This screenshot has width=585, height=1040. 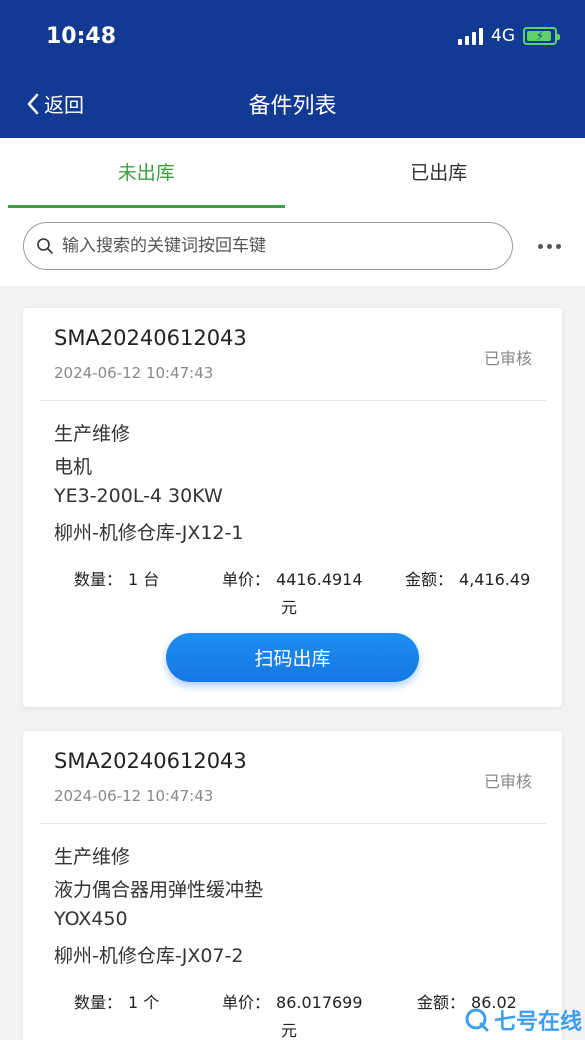 I want to click on tab-shipped: 已出库, so click(x=439, y=174).